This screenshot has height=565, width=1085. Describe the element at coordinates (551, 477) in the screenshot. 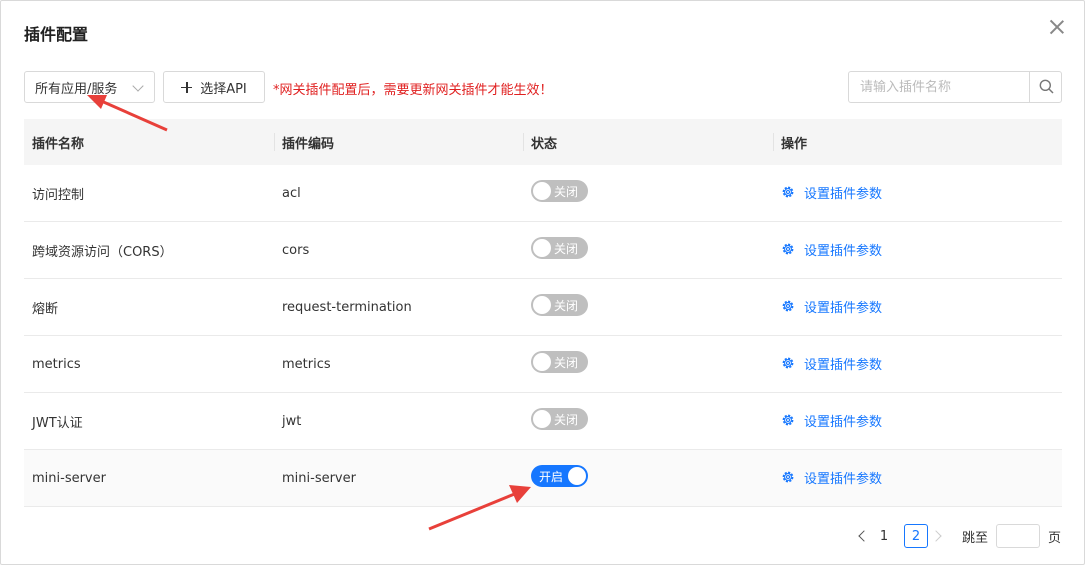

I see `switch-label: 开启` at that location.